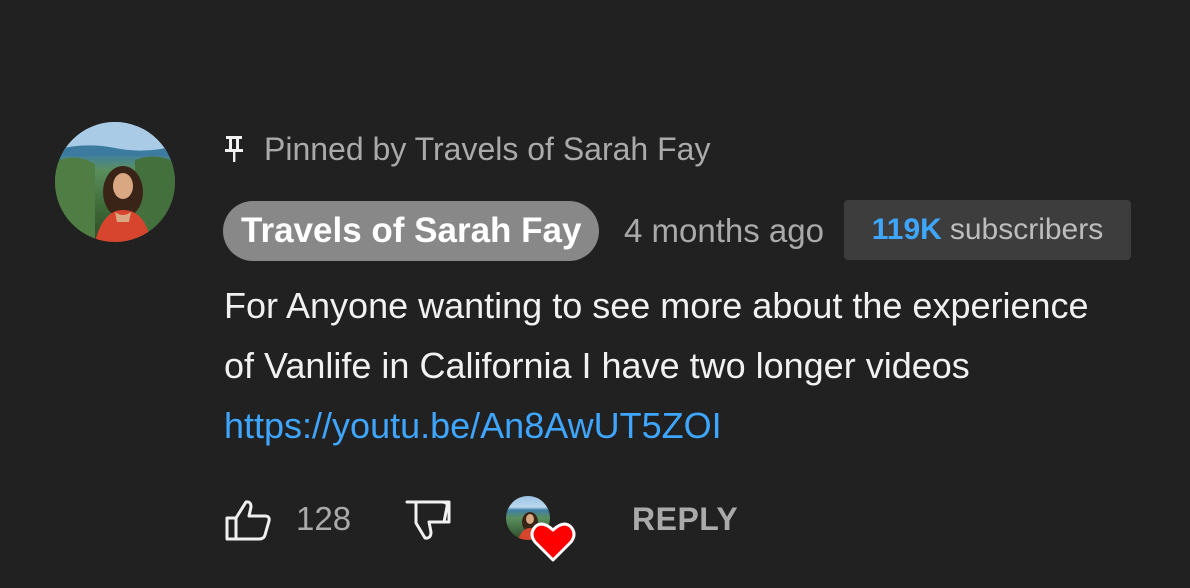 Image resolution: width=1190 pixels, height=588 pixels. What do you see at coordinates (248, 520) in the screenshot?
I see `thumbs-up-icon` at bounding box center [248, 520].